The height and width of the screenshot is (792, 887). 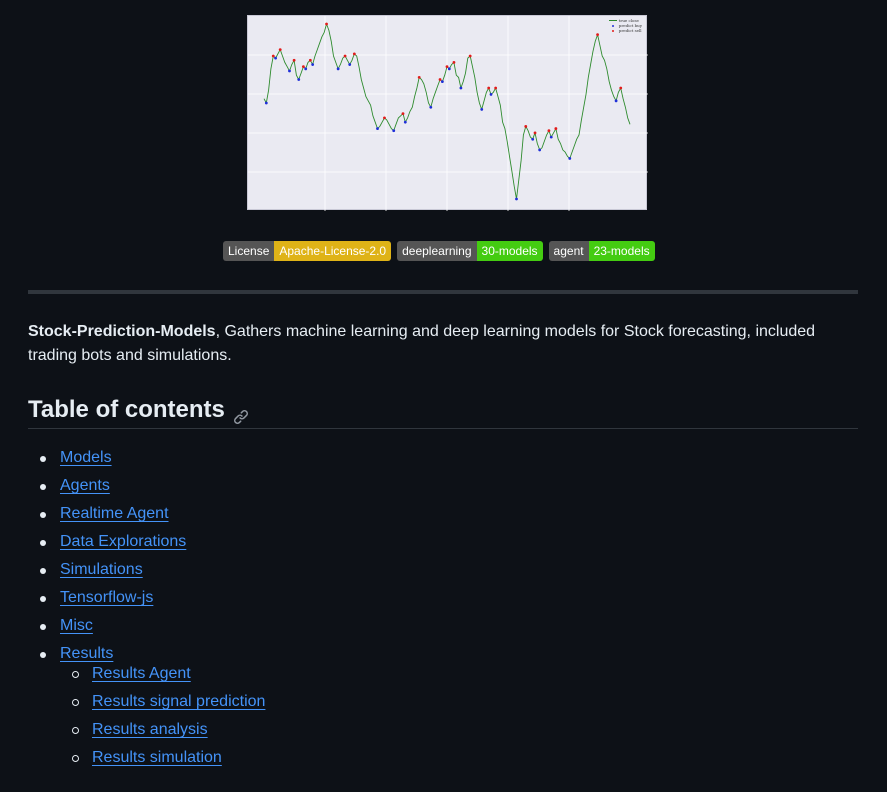 What do you see at coordinates (123, 541) in the screenshot?
I see `toc-link-data-explorations: Data Explorations` at bounding box center [123, 541].